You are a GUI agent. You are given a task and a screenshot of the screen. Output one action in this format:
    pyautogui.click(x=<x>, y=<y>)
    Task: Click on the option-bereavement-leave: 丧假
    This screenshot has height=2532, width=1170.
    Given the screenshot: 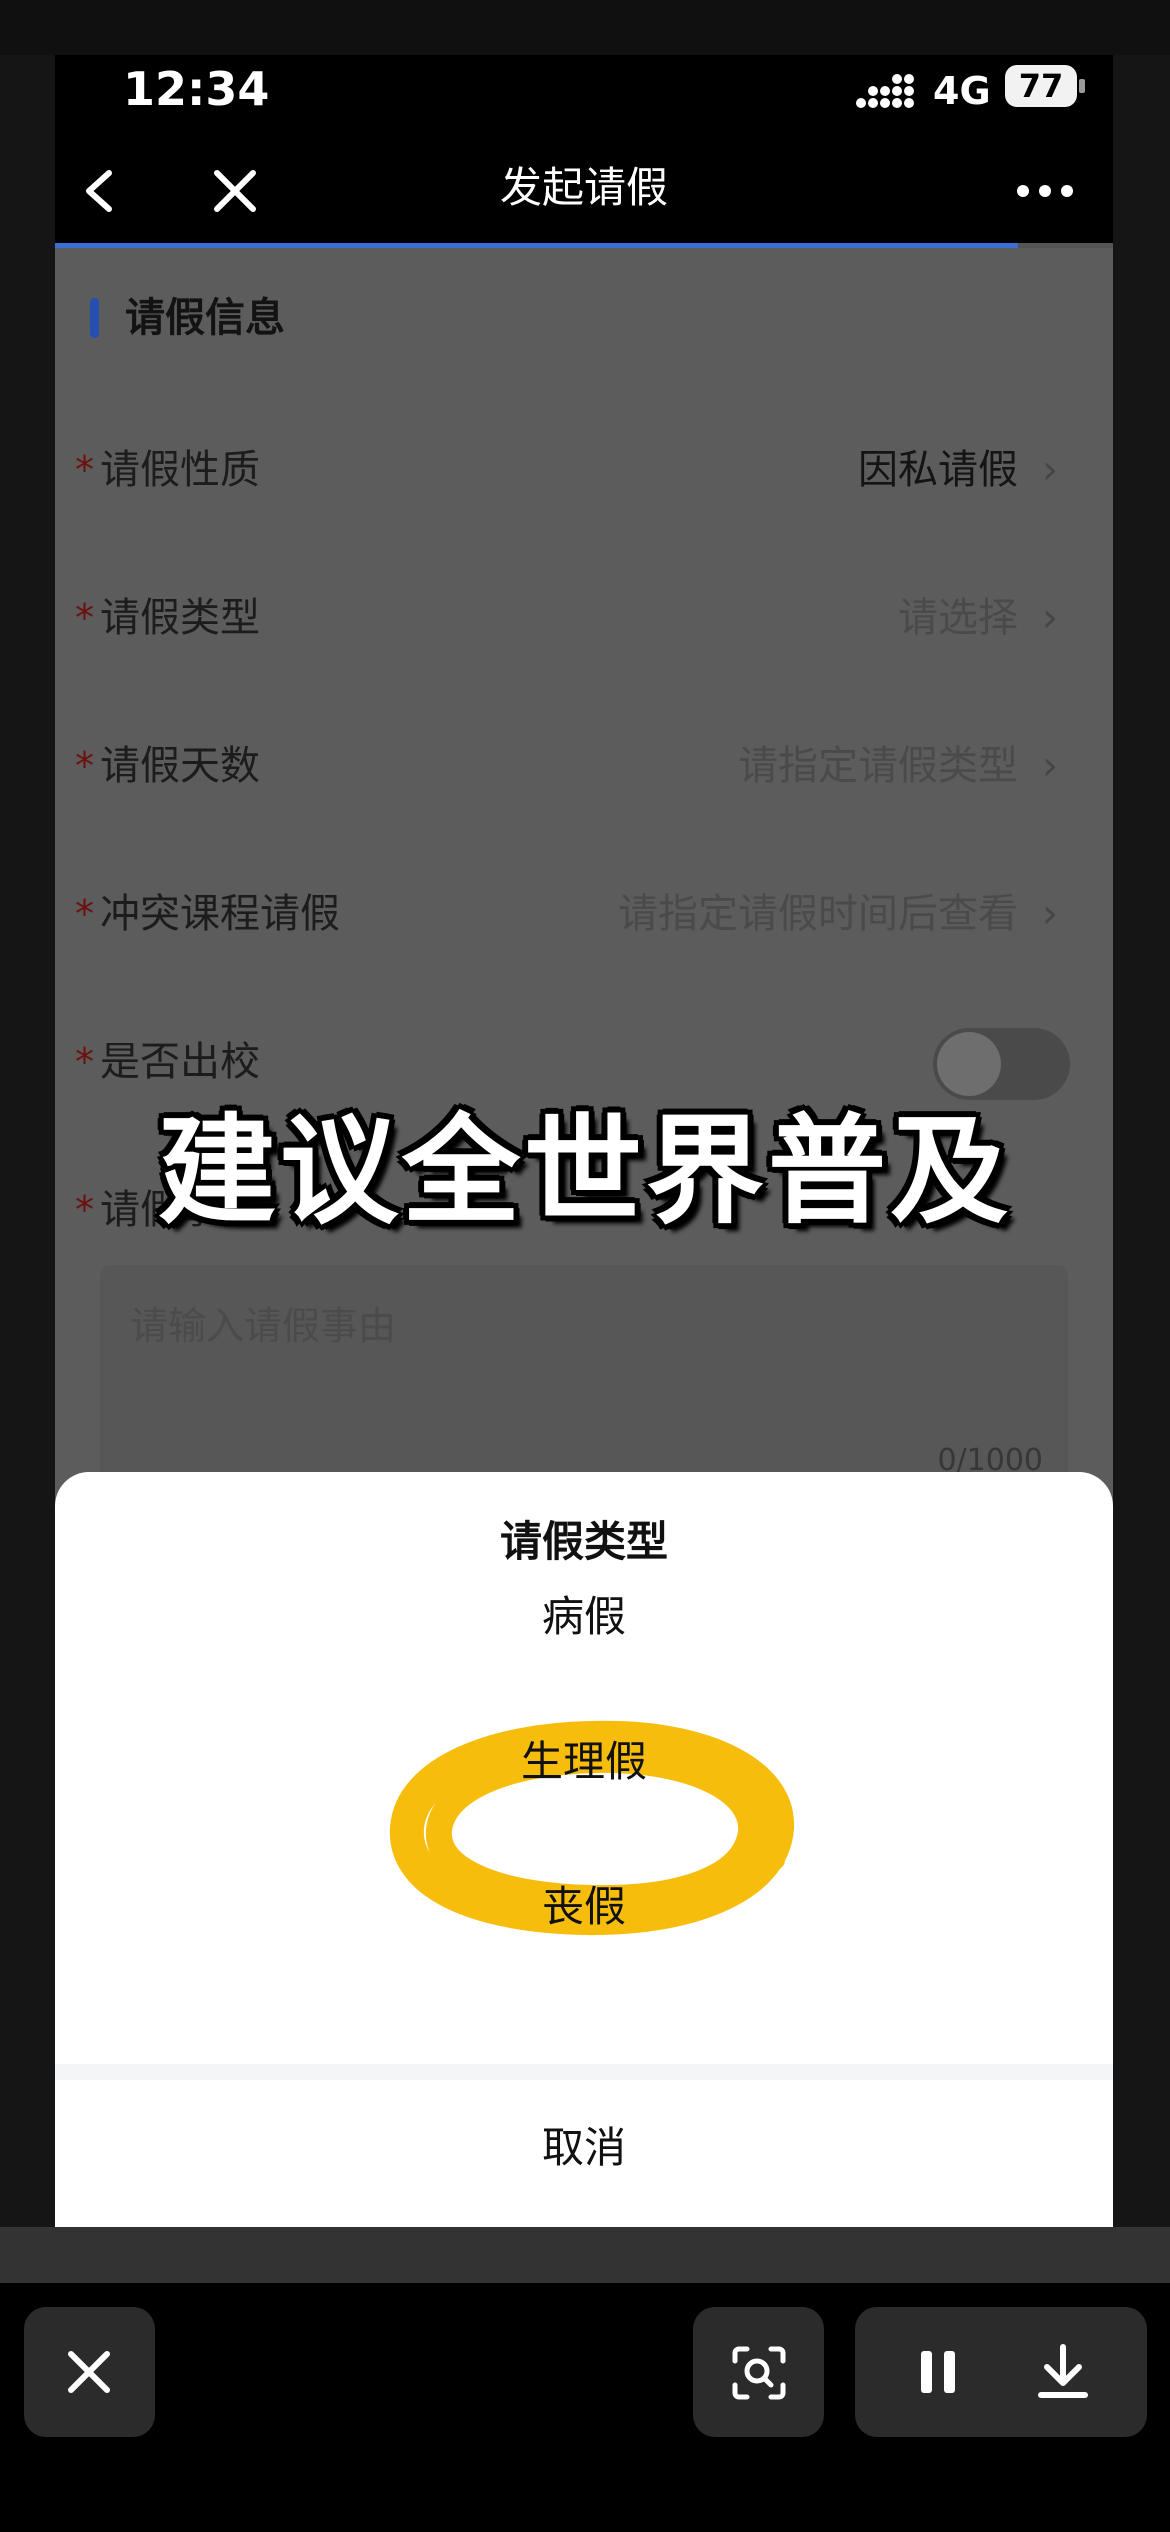 What is the action you would take?
    pyautogui.click(x=584, y=1907)
    